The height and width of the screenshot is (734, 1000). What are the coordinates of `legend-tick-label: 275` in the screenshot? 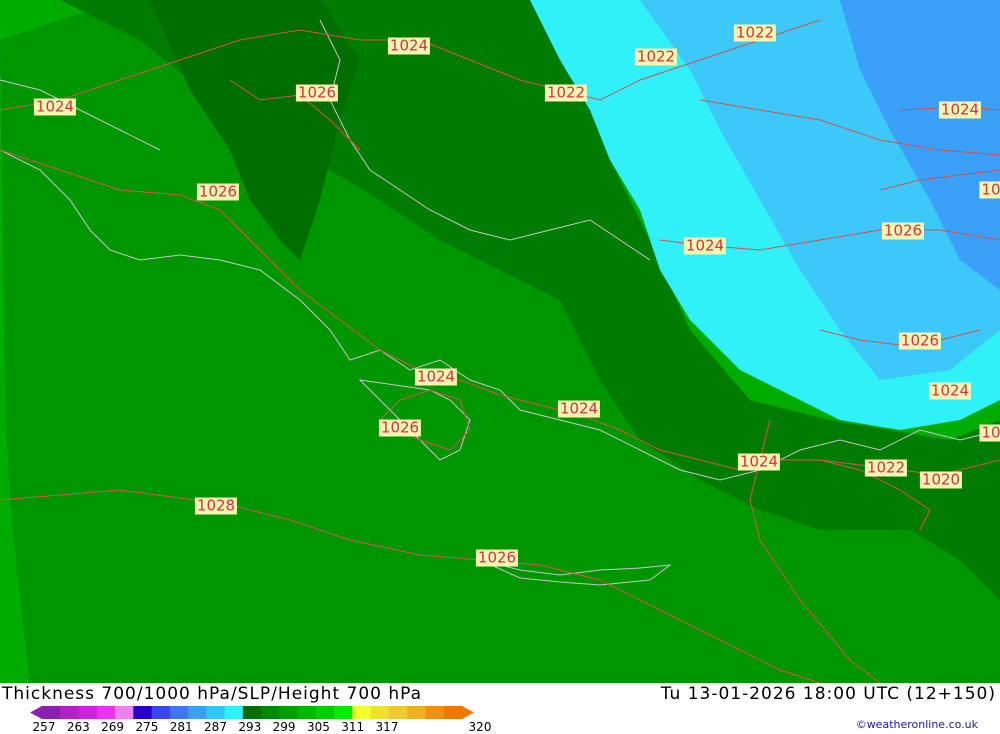 It's located at (147, 727).